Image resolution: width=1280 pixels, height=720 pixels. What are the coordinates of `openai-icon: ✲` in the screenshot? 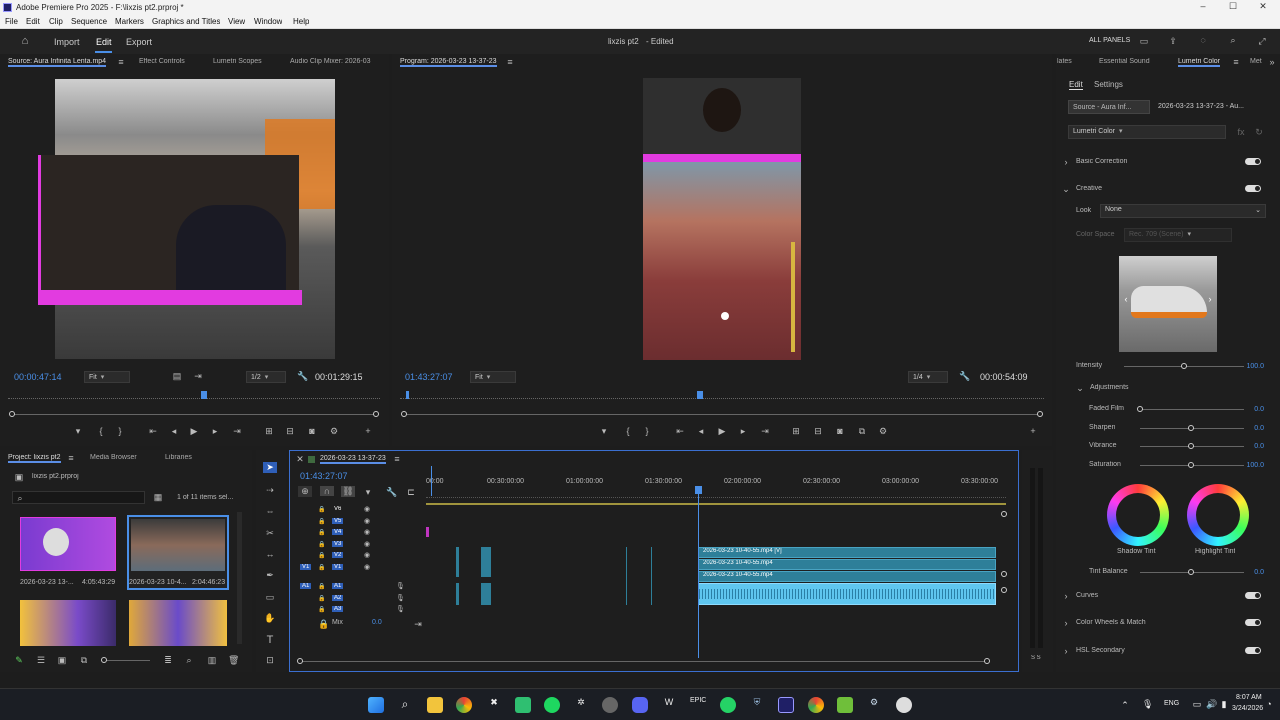 It's located at (581, 705).